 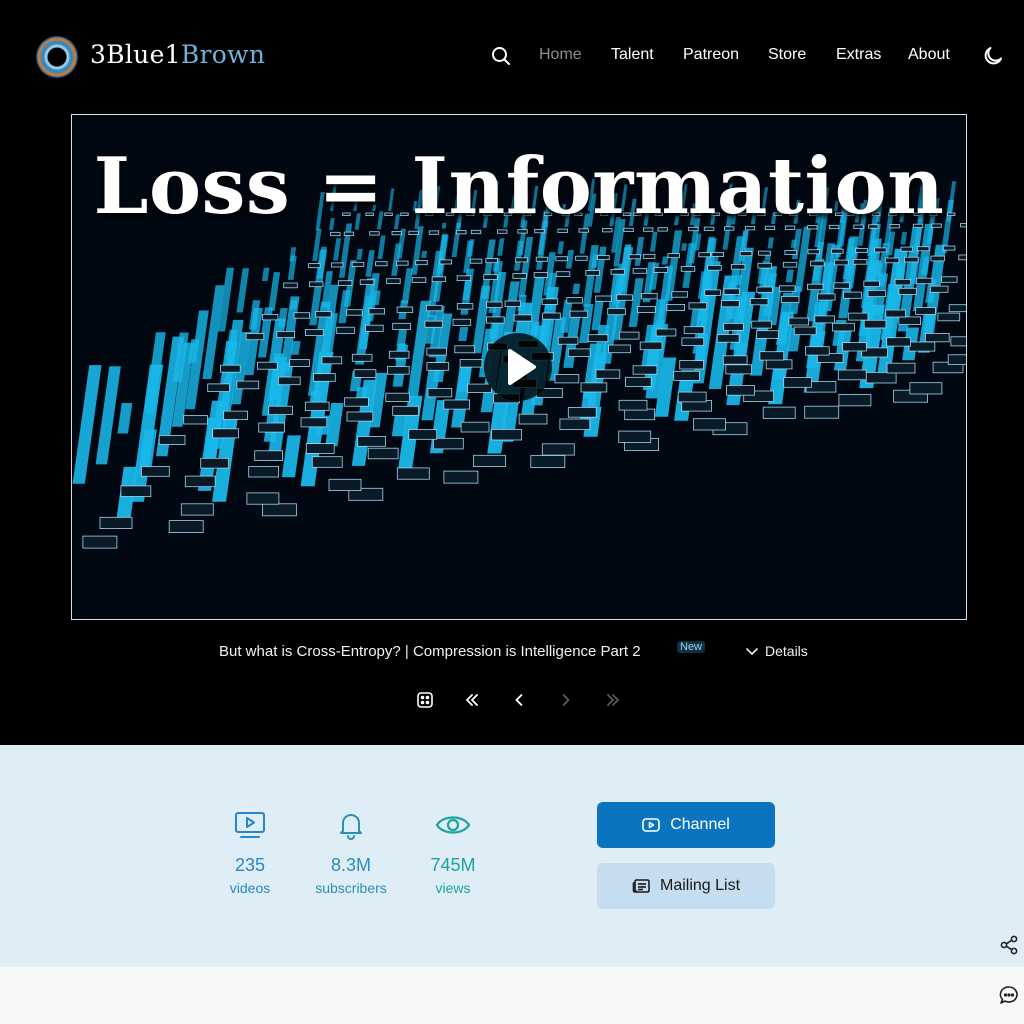 I want to click on search-icon, so click(x=501, y=56).